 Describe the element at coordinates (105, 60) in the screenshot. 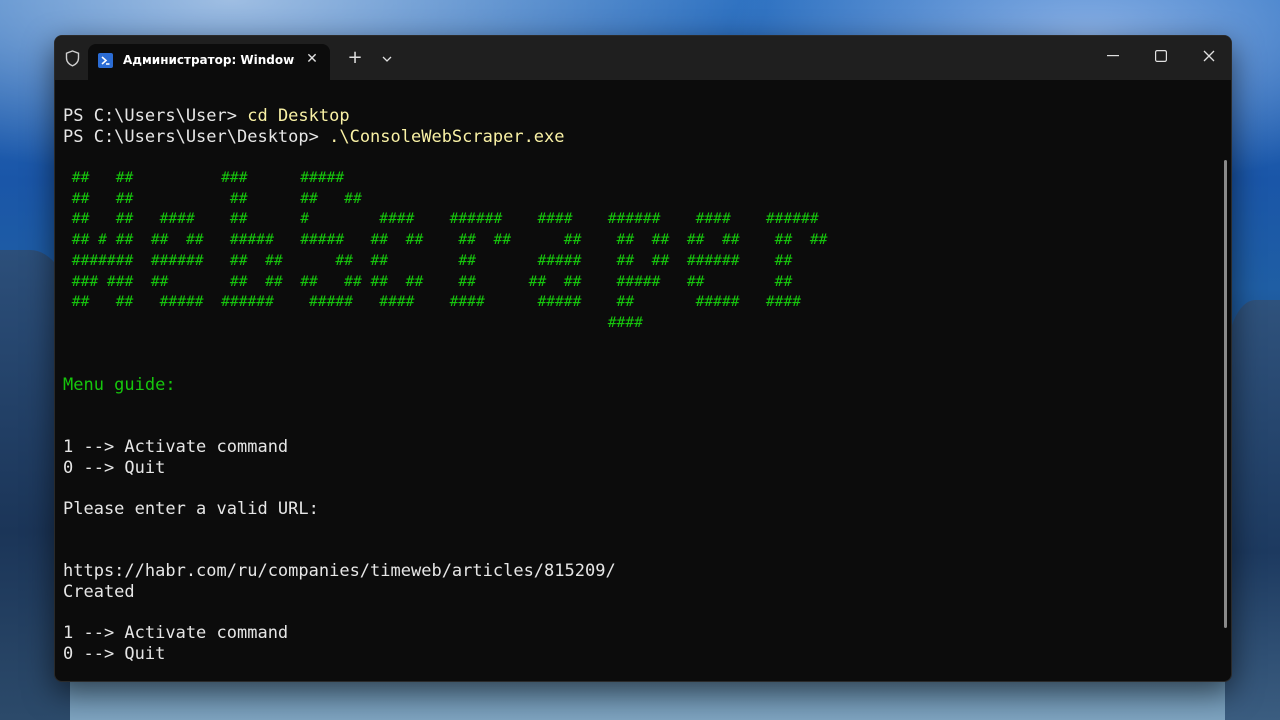

I see `powershell-icon` at that location.